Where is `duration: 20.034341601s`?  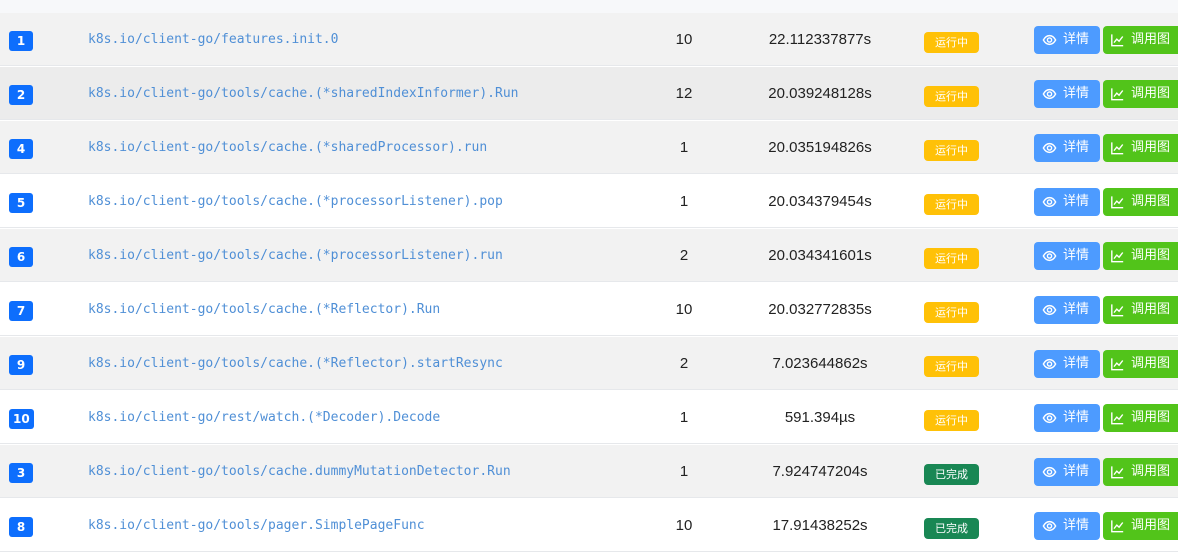 duration: 20.034341601s is located at coordinates (820, 255).